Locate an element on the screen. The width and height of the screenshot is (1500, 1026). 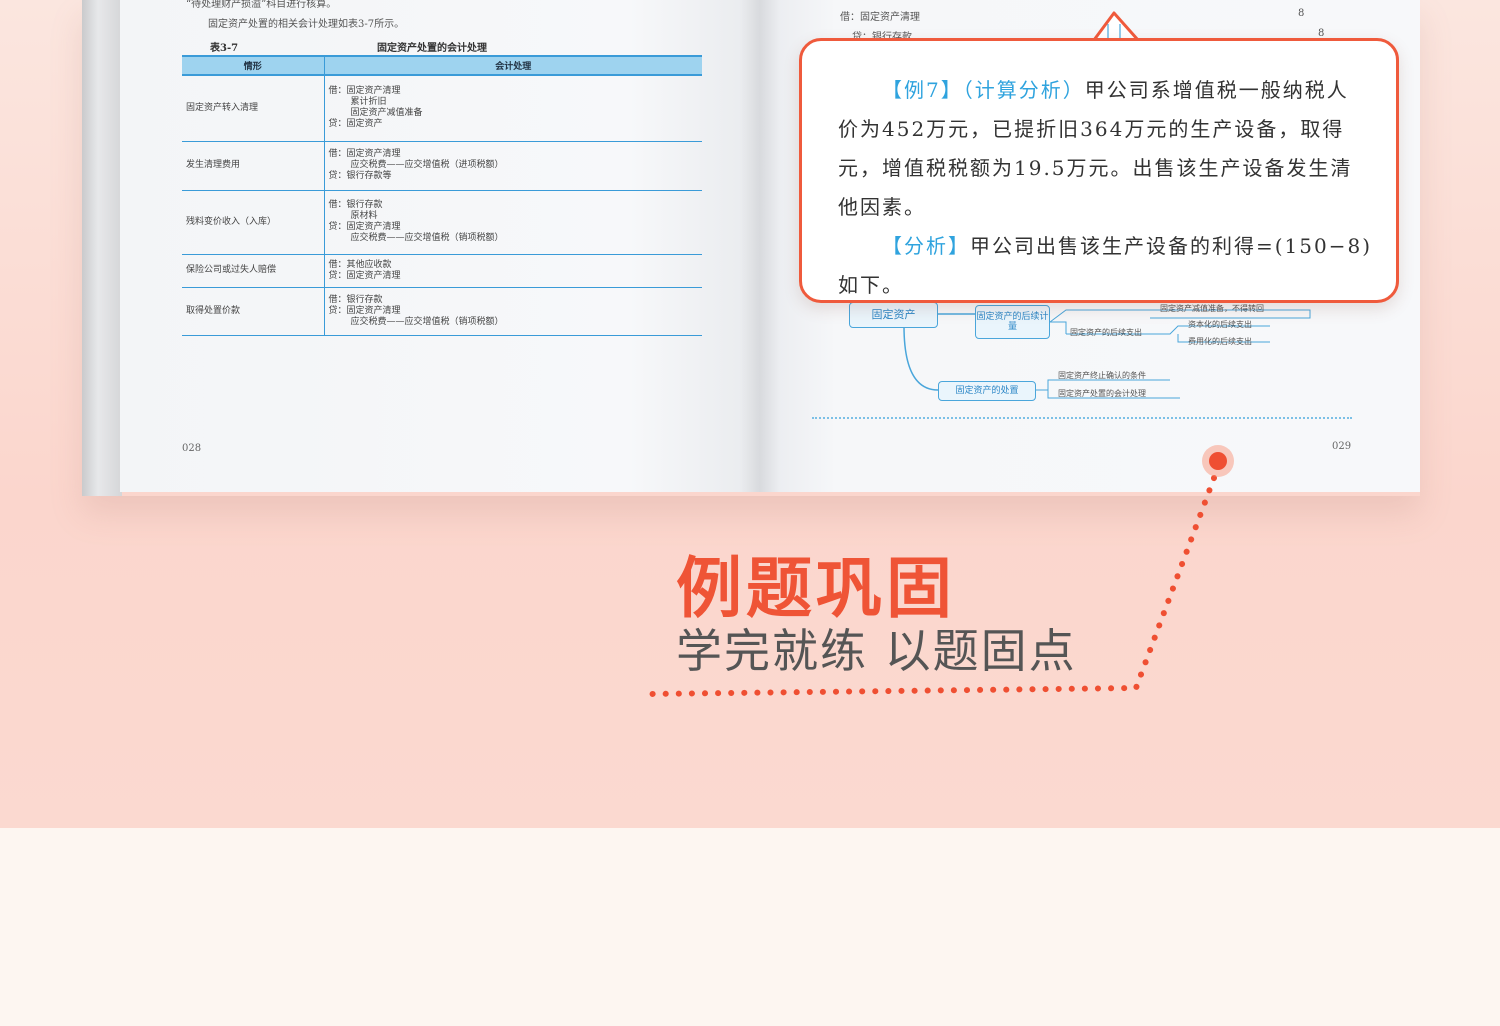
subheadline: 学完就练 以题固点 is located at coordinates (876, 651).